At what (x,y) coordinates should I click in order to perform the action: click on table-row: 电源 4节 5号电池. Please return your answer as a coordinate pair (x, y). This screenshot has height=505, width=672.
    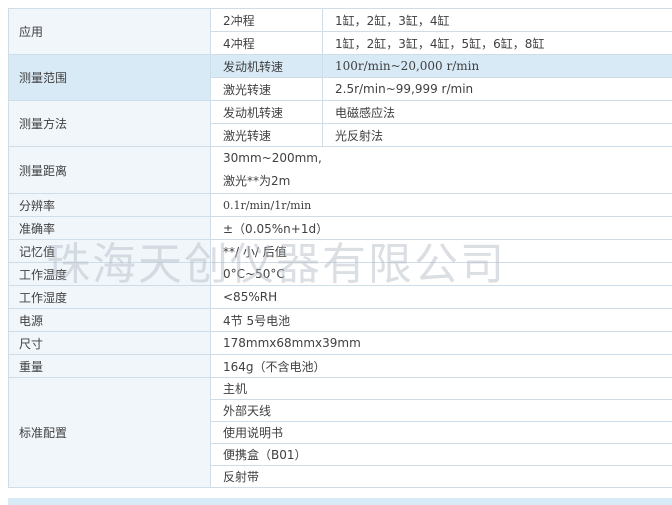
    Looking at the image, I should click on (340, 320).